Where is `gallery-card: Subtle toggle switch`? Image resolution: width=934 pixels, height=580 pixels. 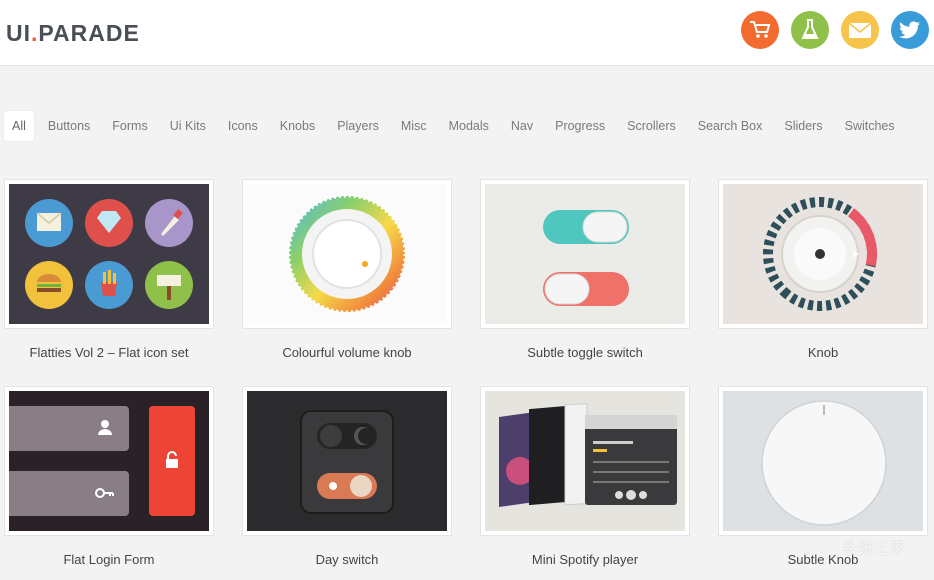
gallery-card: Subtle toggle switch is located at coordinates (585, 269).